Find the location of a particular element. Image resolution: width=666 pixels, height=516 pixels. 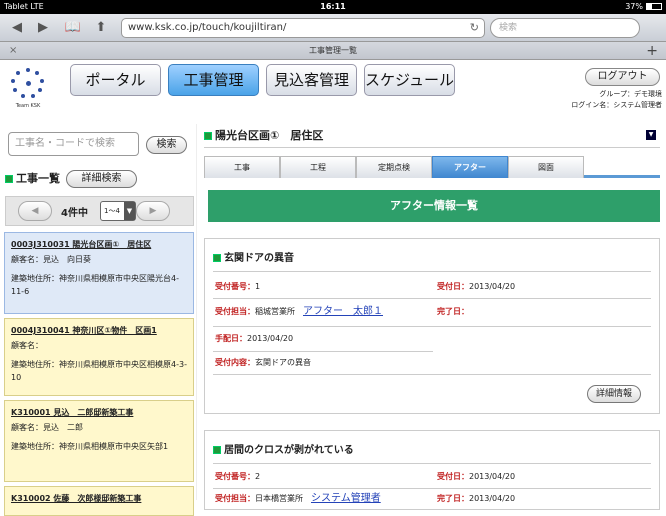

browser-tab: × 工事管理一覧 + is located at coordinates (333, 51).